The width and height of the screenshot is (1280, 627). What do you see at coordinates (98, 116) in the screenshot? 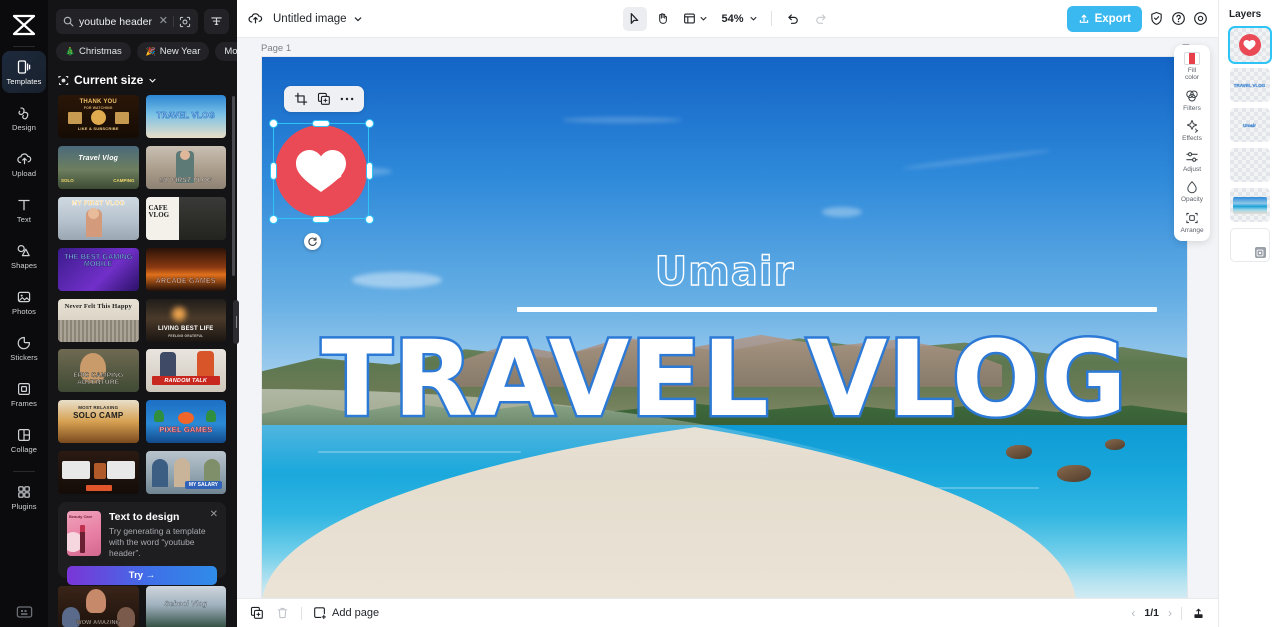
I see `template-card: THANK YOU FOR WATCHING LIKE & SUBSCRIBE` at bounding box center [98, 116].